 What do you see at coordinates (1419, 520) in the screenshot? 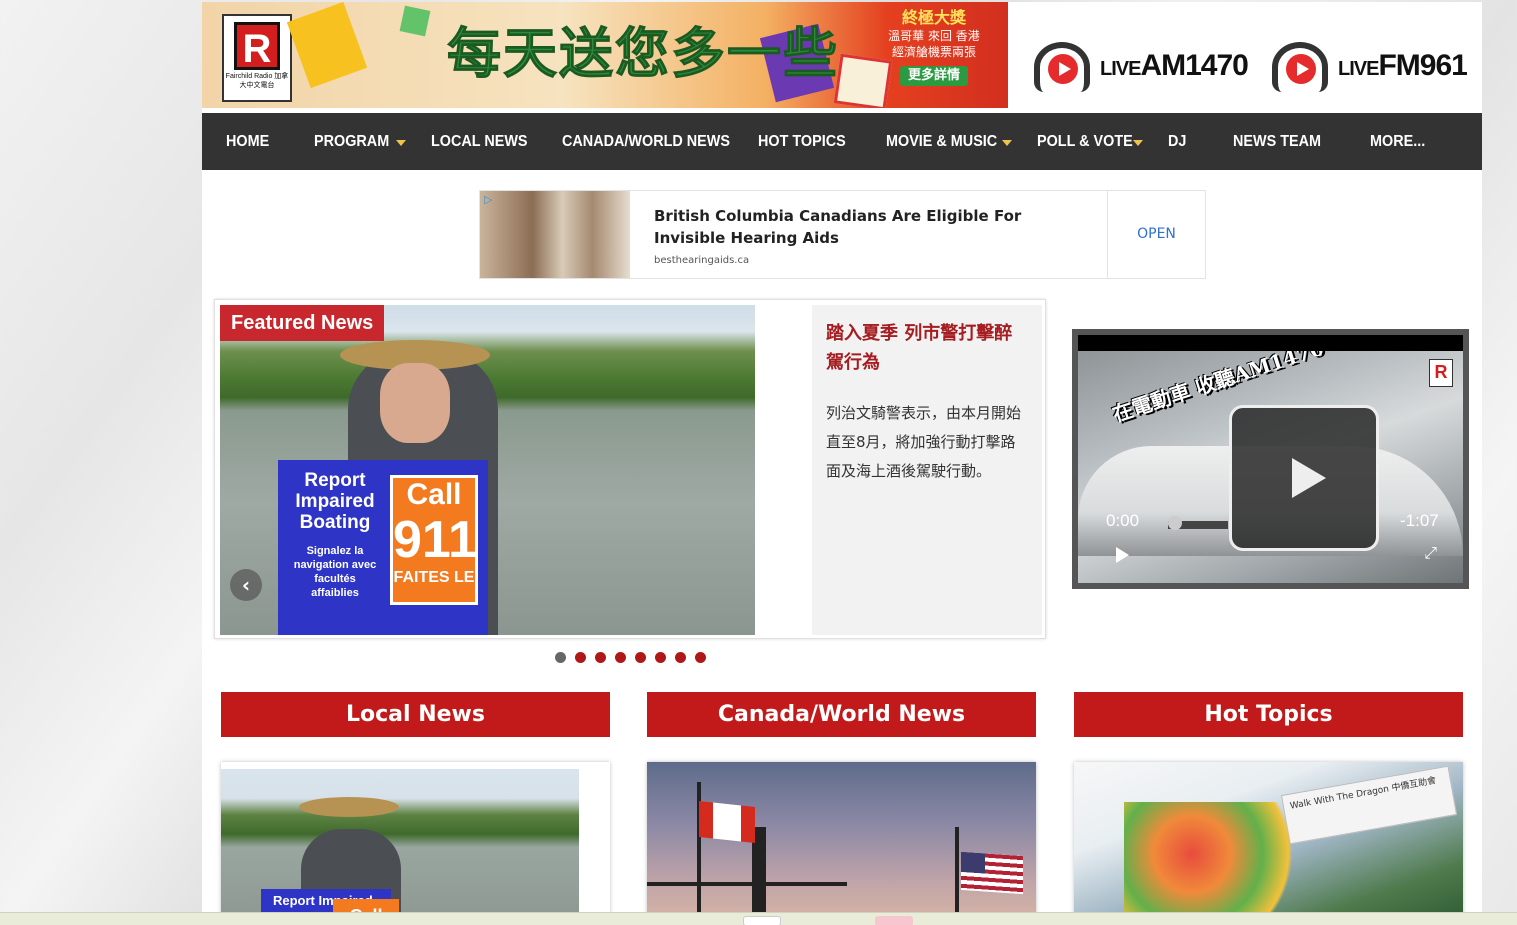
I see `remaining-time: -1:07` at bounding box center [1419, 520].